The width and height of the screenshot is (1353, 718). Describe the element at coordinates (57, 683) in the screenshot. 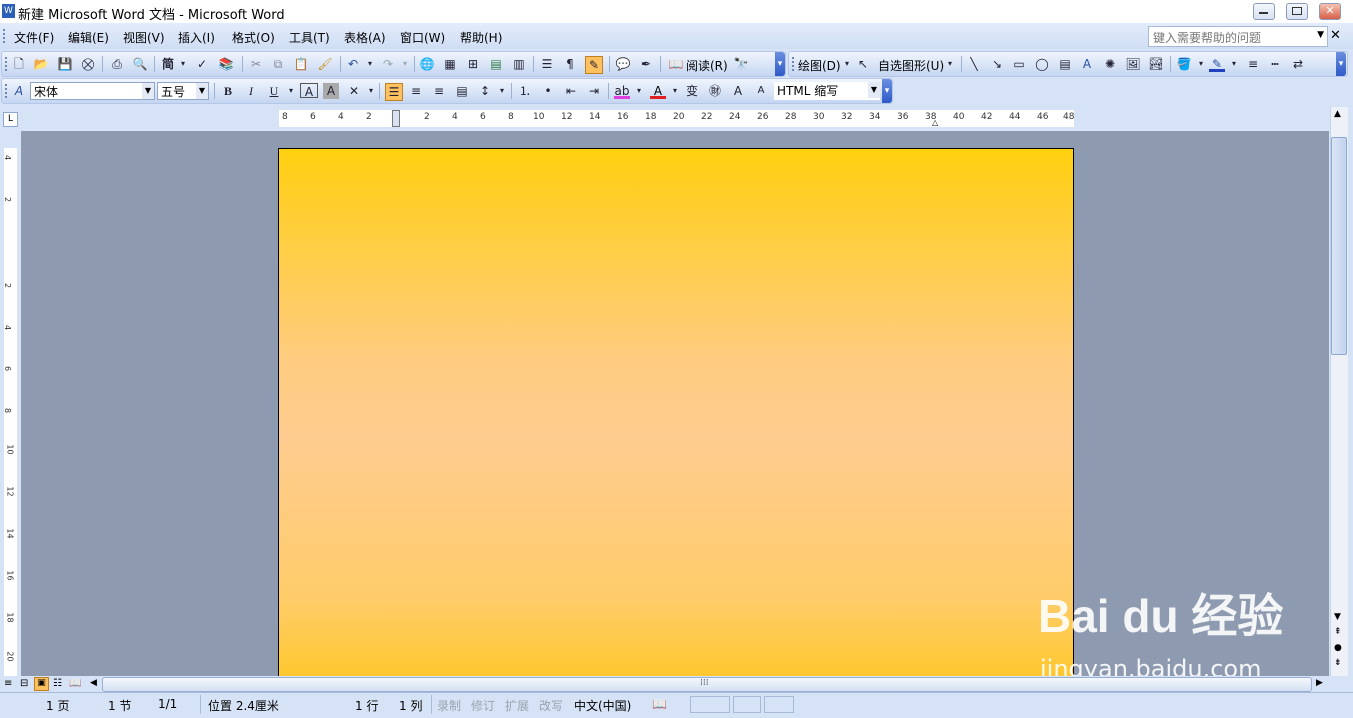

I see `outline-view-icon: ☷` at that location.